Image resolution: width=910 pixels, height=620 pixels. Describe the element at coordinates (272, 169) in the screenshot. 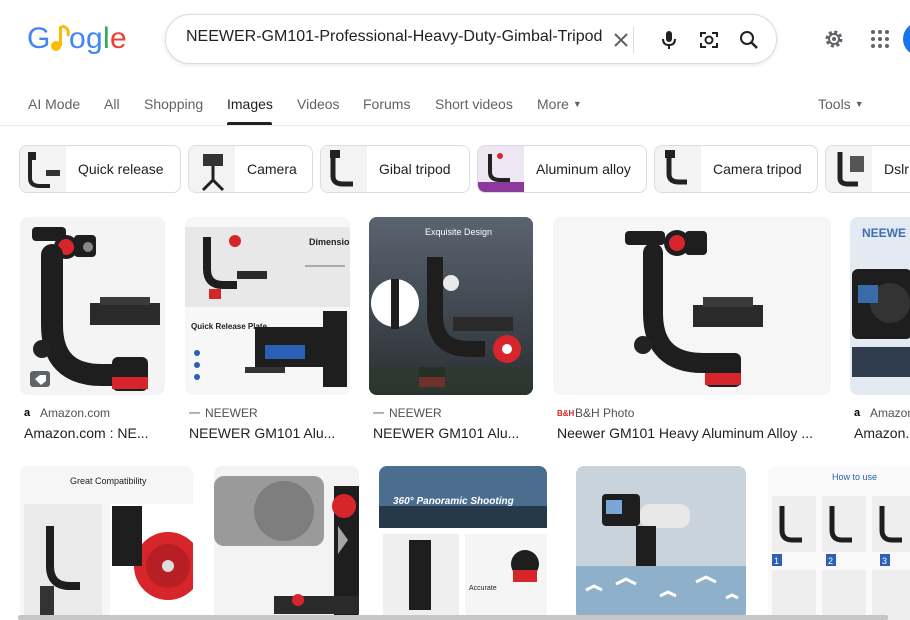

I see `chip-label: Camera` at that location.